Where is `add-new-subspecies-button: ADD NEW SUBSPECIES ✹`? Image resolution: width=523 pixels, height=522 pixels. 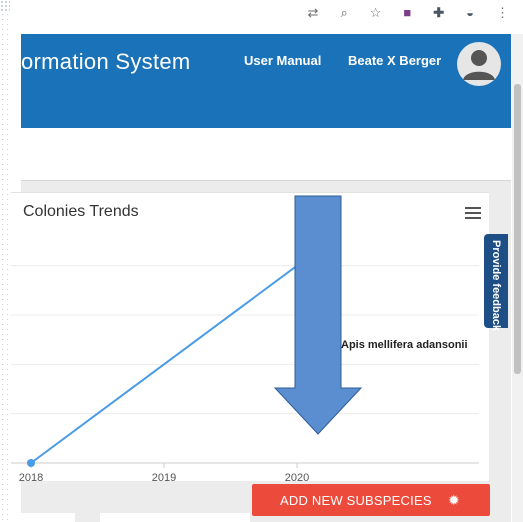
add-new-subspecies-button: ADD NEW SUBSPECIES ✹ is located at coordinates (371, 500).